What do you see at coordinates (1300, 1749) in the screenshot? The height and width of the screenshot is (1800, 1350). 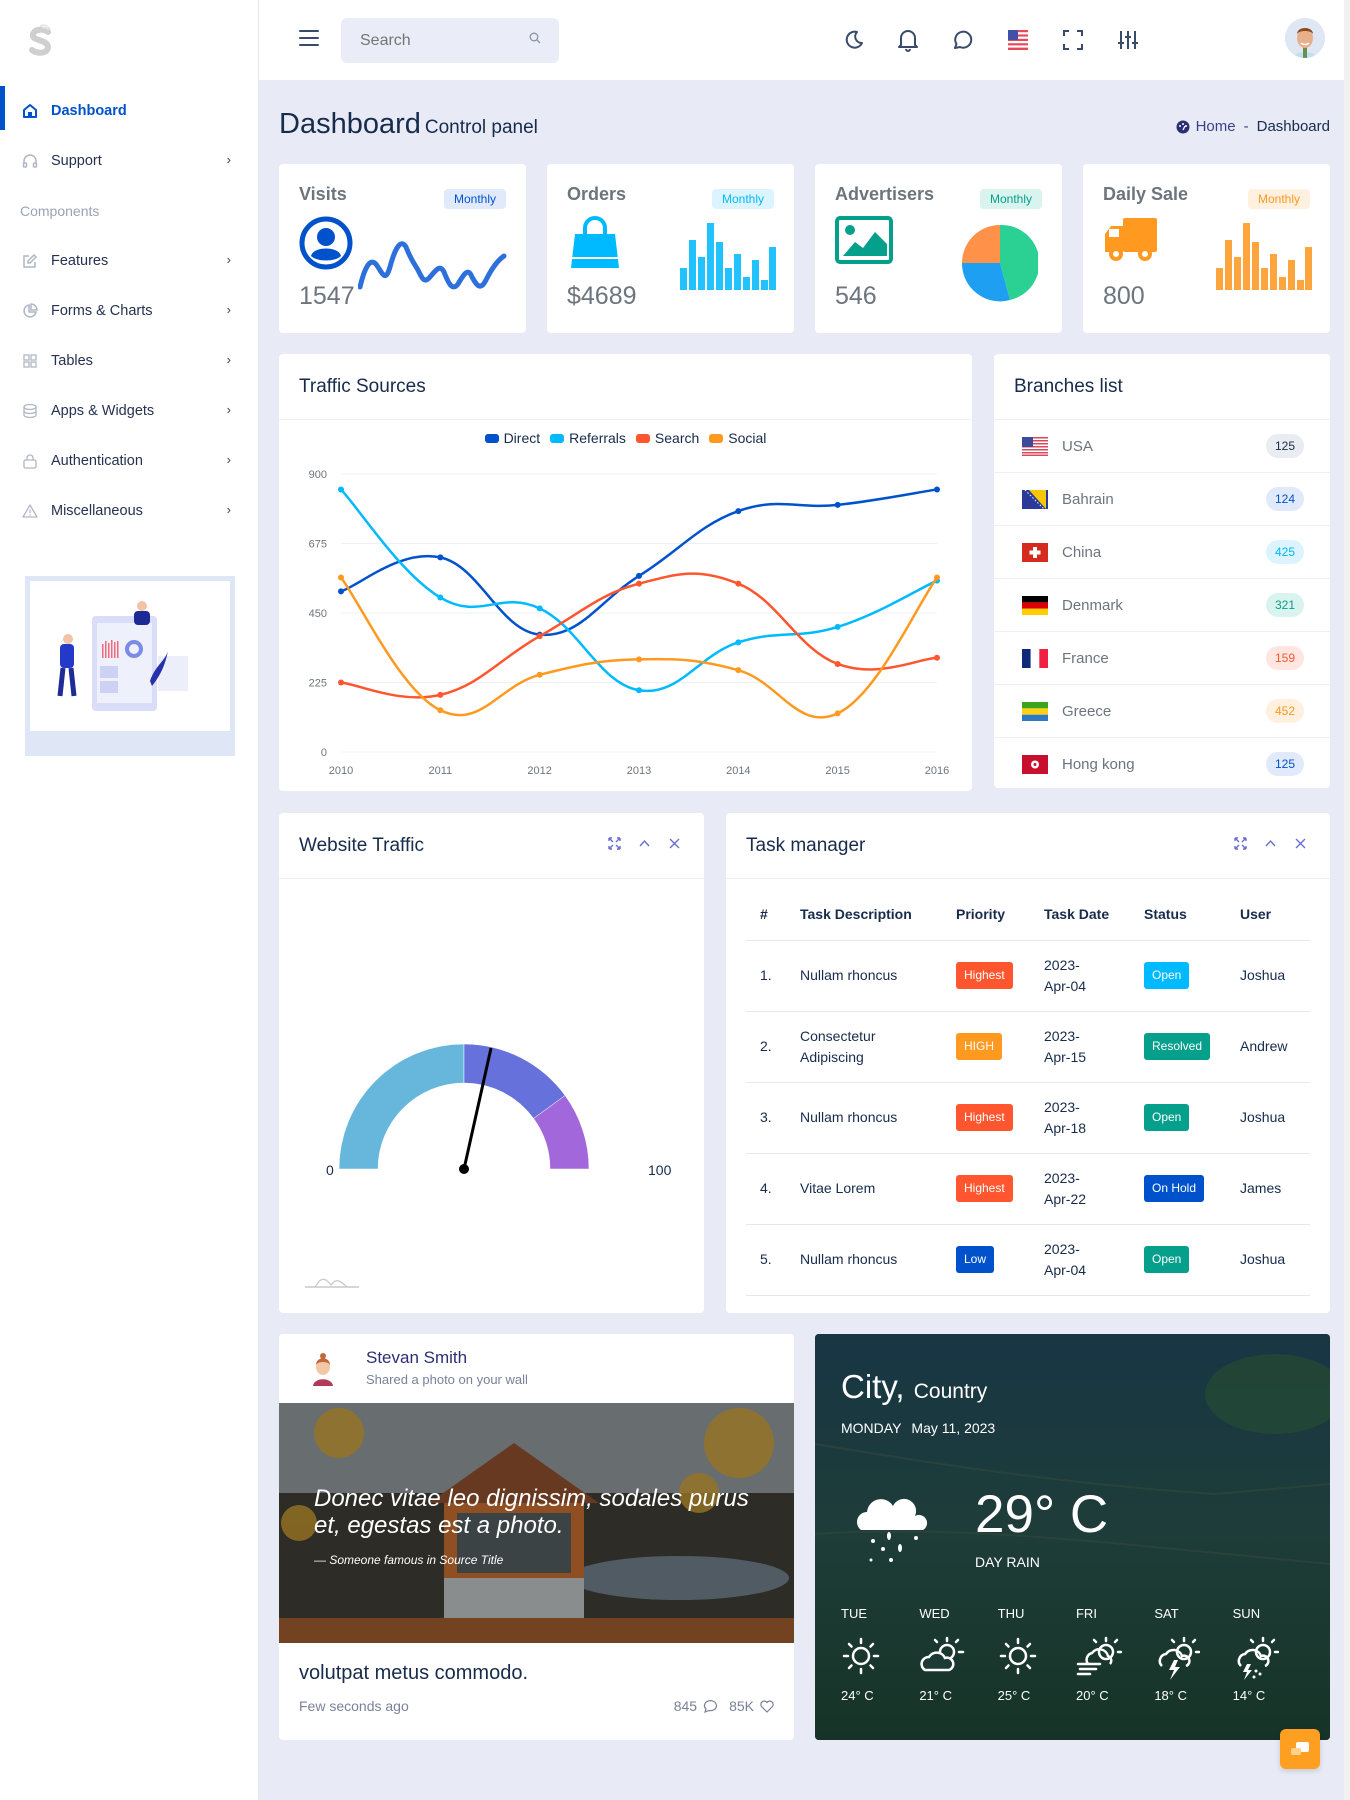 I see `chat-support-button` at bounding box center [1300, 1749].